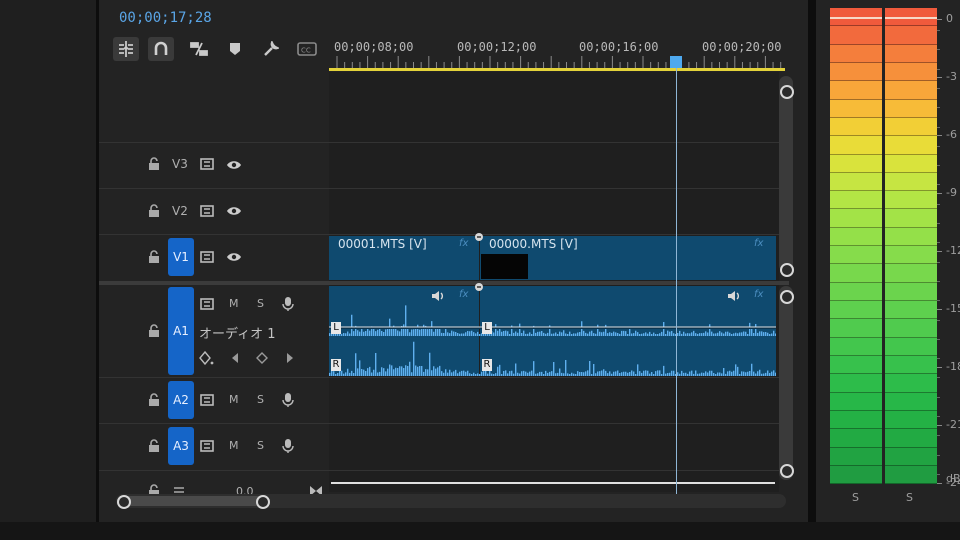 Image resolution: width=960 pixels, height=540 pixels. What do you see at coordinates (374, 47) in the screenshot?
I see `ruler-label: 00;00;08;00` at bounding box center [374, 47].